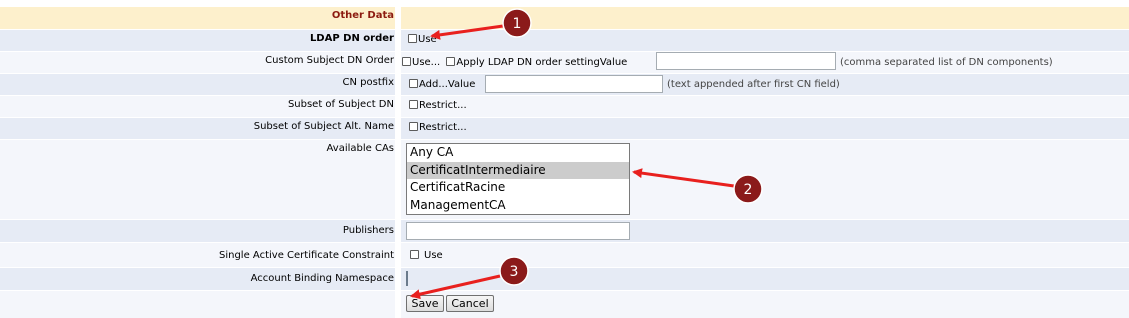 Image resolution: width=1129 pixels, height=318 pixels. I want to click on annotation-marker-1-label: 1, so click(517, 24).